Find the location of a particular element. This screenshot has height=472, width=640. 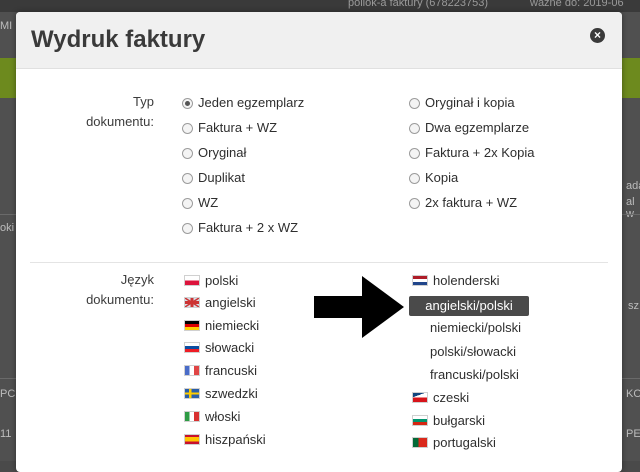

language-option-francuski: francuski is located at coordinates (220, 371).